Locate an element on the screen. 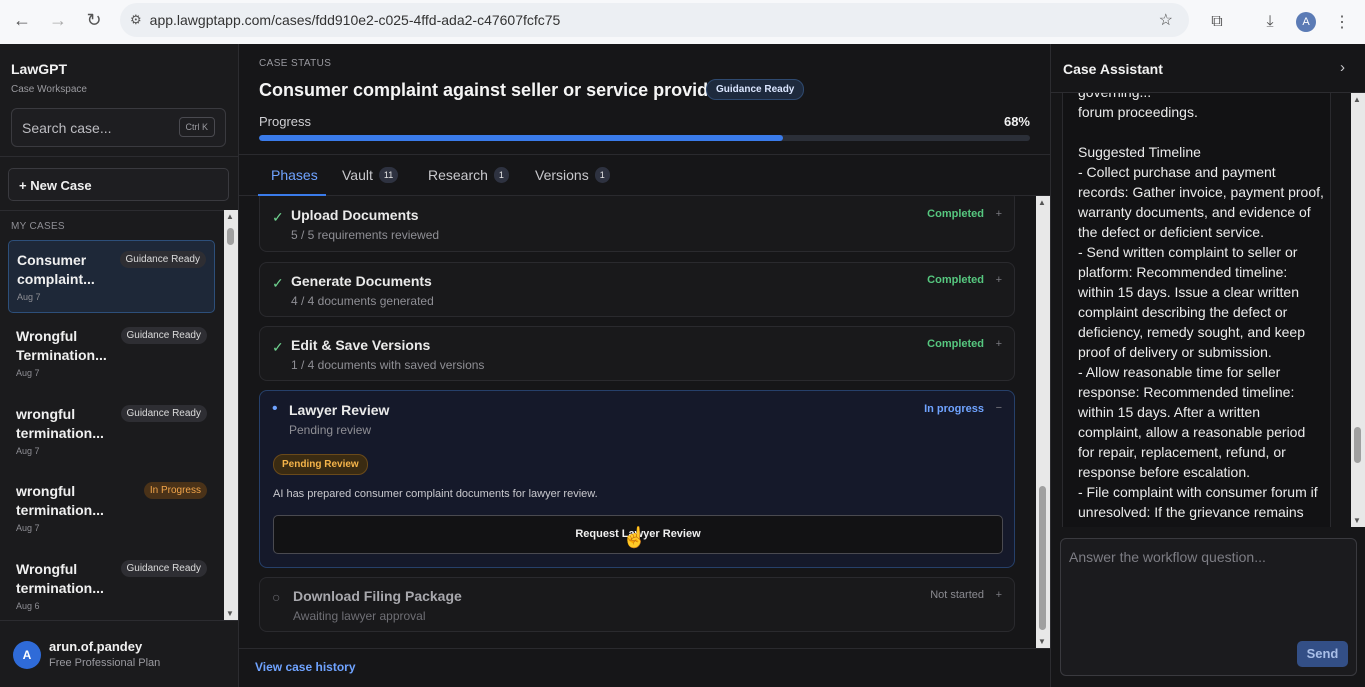  bookmark-star-icon: ☆ is located at coordinates (1166, 20).